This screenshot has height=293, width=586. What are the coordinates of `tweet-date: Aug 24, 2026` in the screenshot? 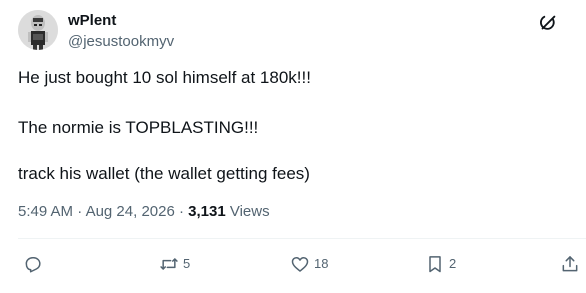 It's located at (130, 211).